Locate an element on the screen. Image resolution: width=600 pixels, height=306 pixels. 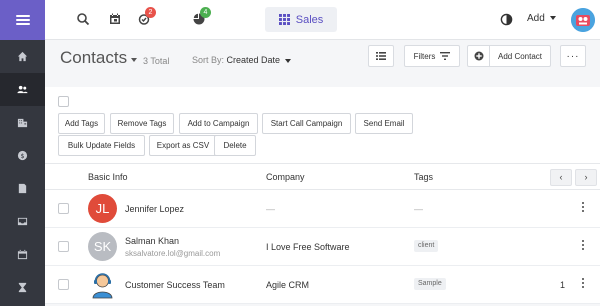
sidebar: $ is located at coordinates (22, 153).